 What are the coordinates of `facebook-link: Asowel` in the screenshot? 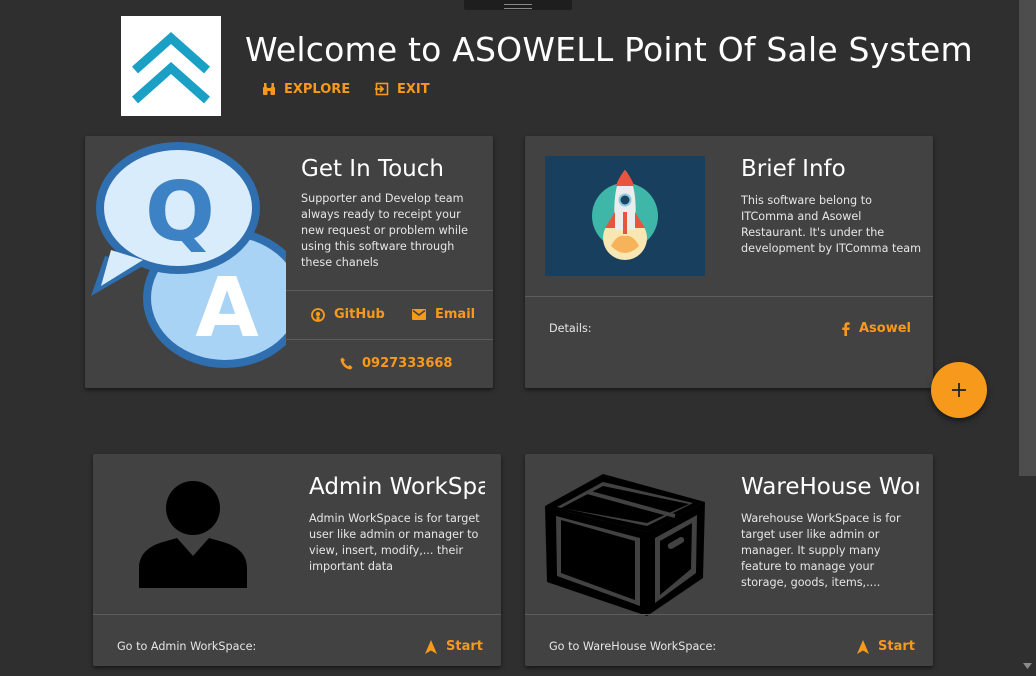 It's located at (876, 328).